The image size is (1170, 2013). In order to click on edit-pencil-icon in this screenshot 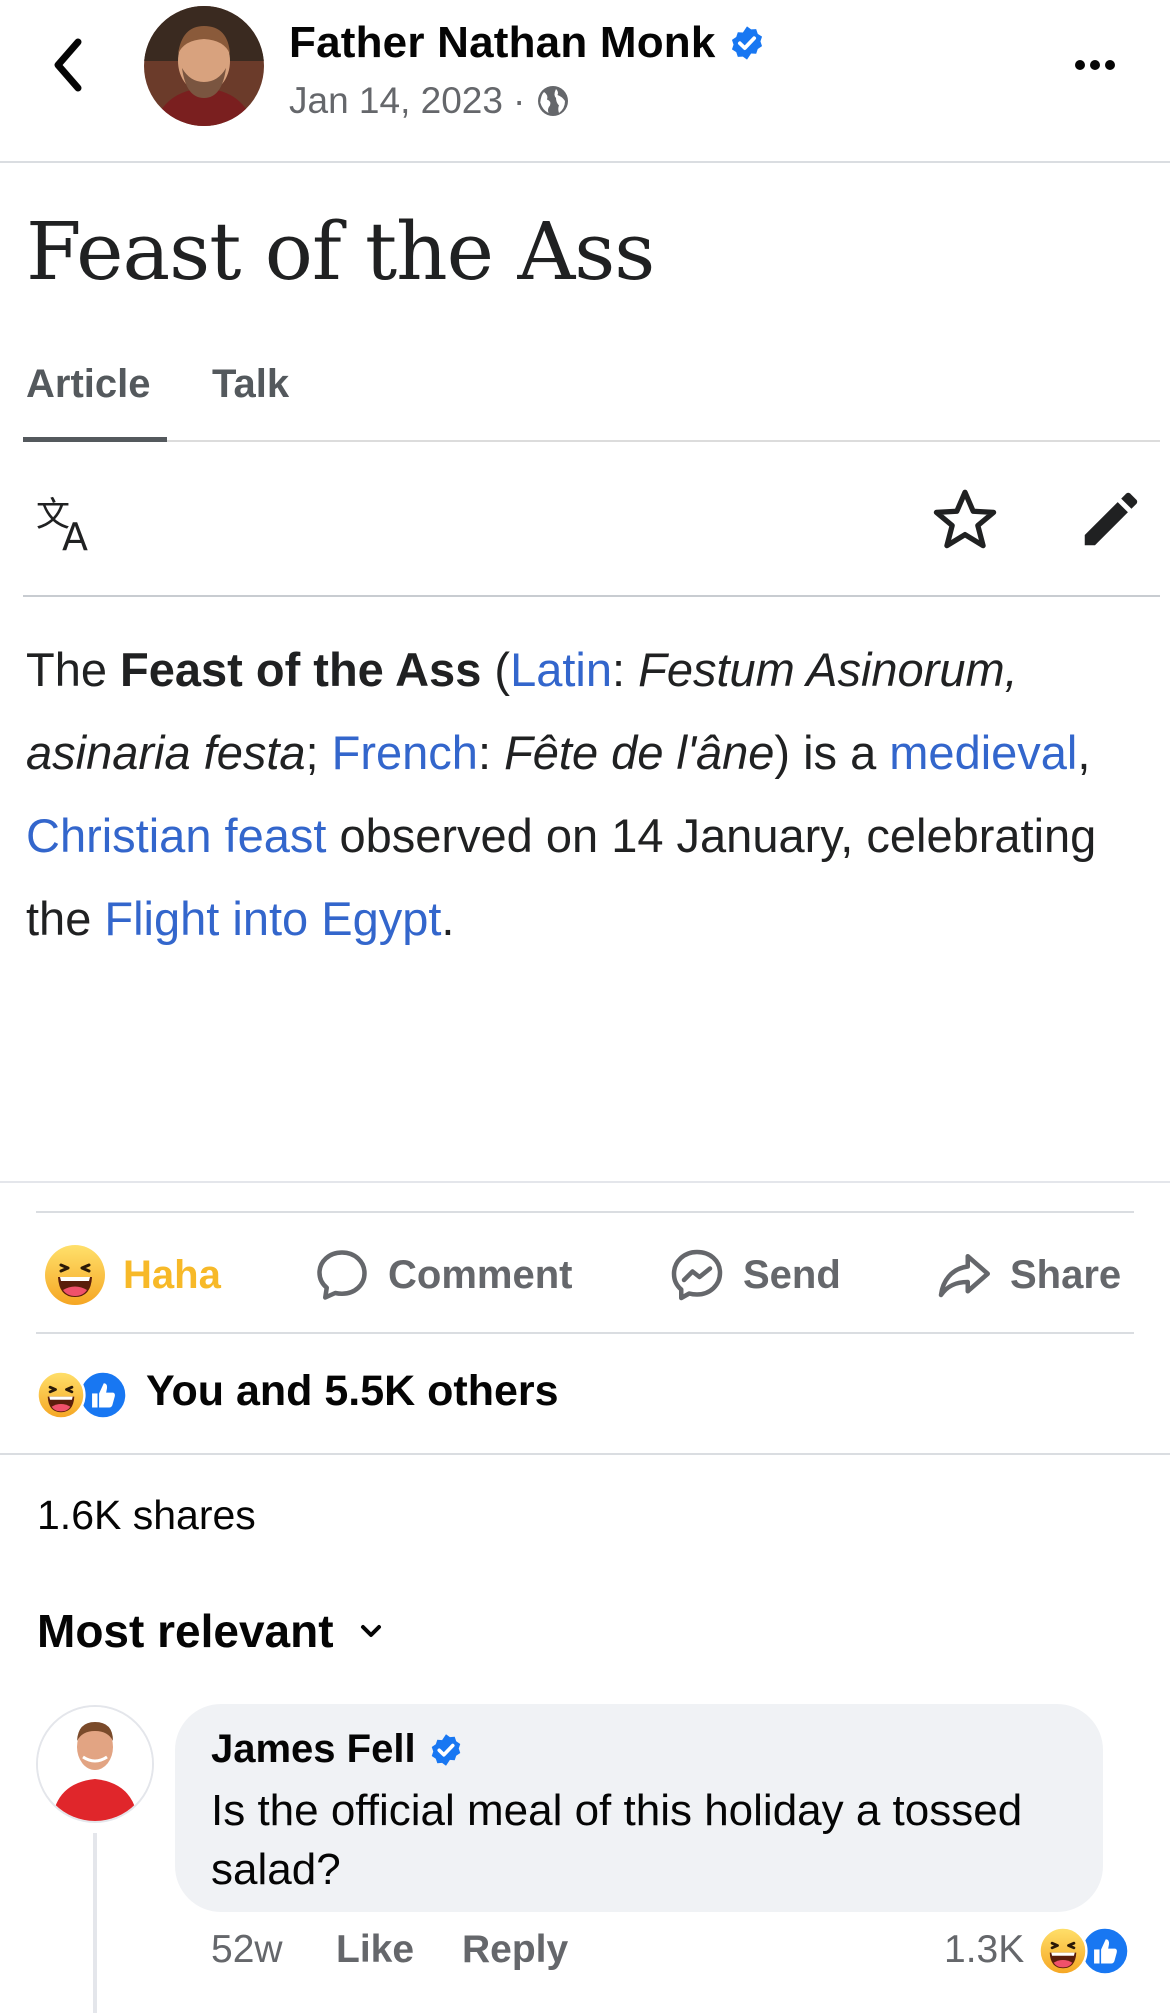, I will do `click(1111, 519)`.